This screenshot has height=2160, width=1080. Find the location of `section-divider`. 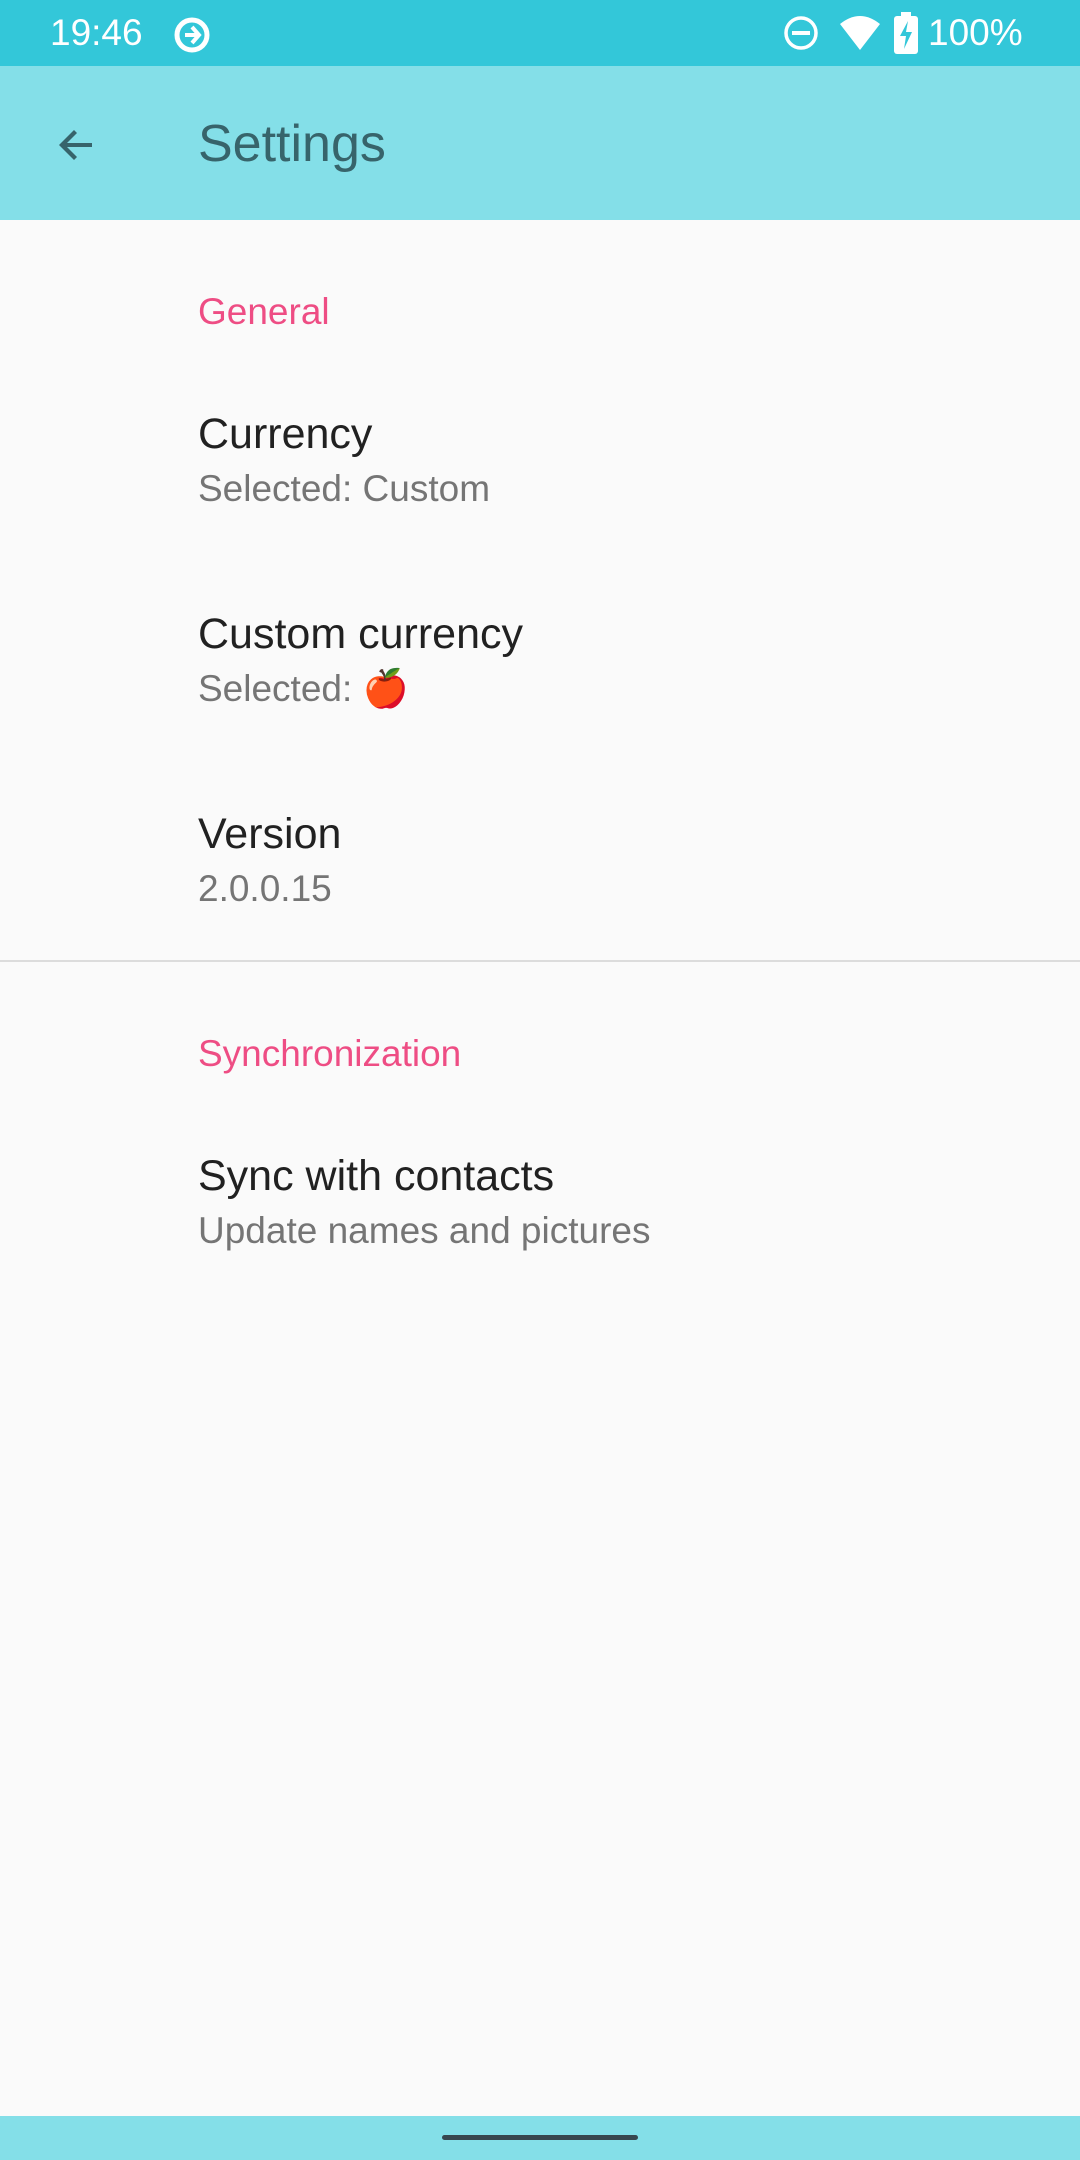

section-divider is located at coordinates (540, 961).